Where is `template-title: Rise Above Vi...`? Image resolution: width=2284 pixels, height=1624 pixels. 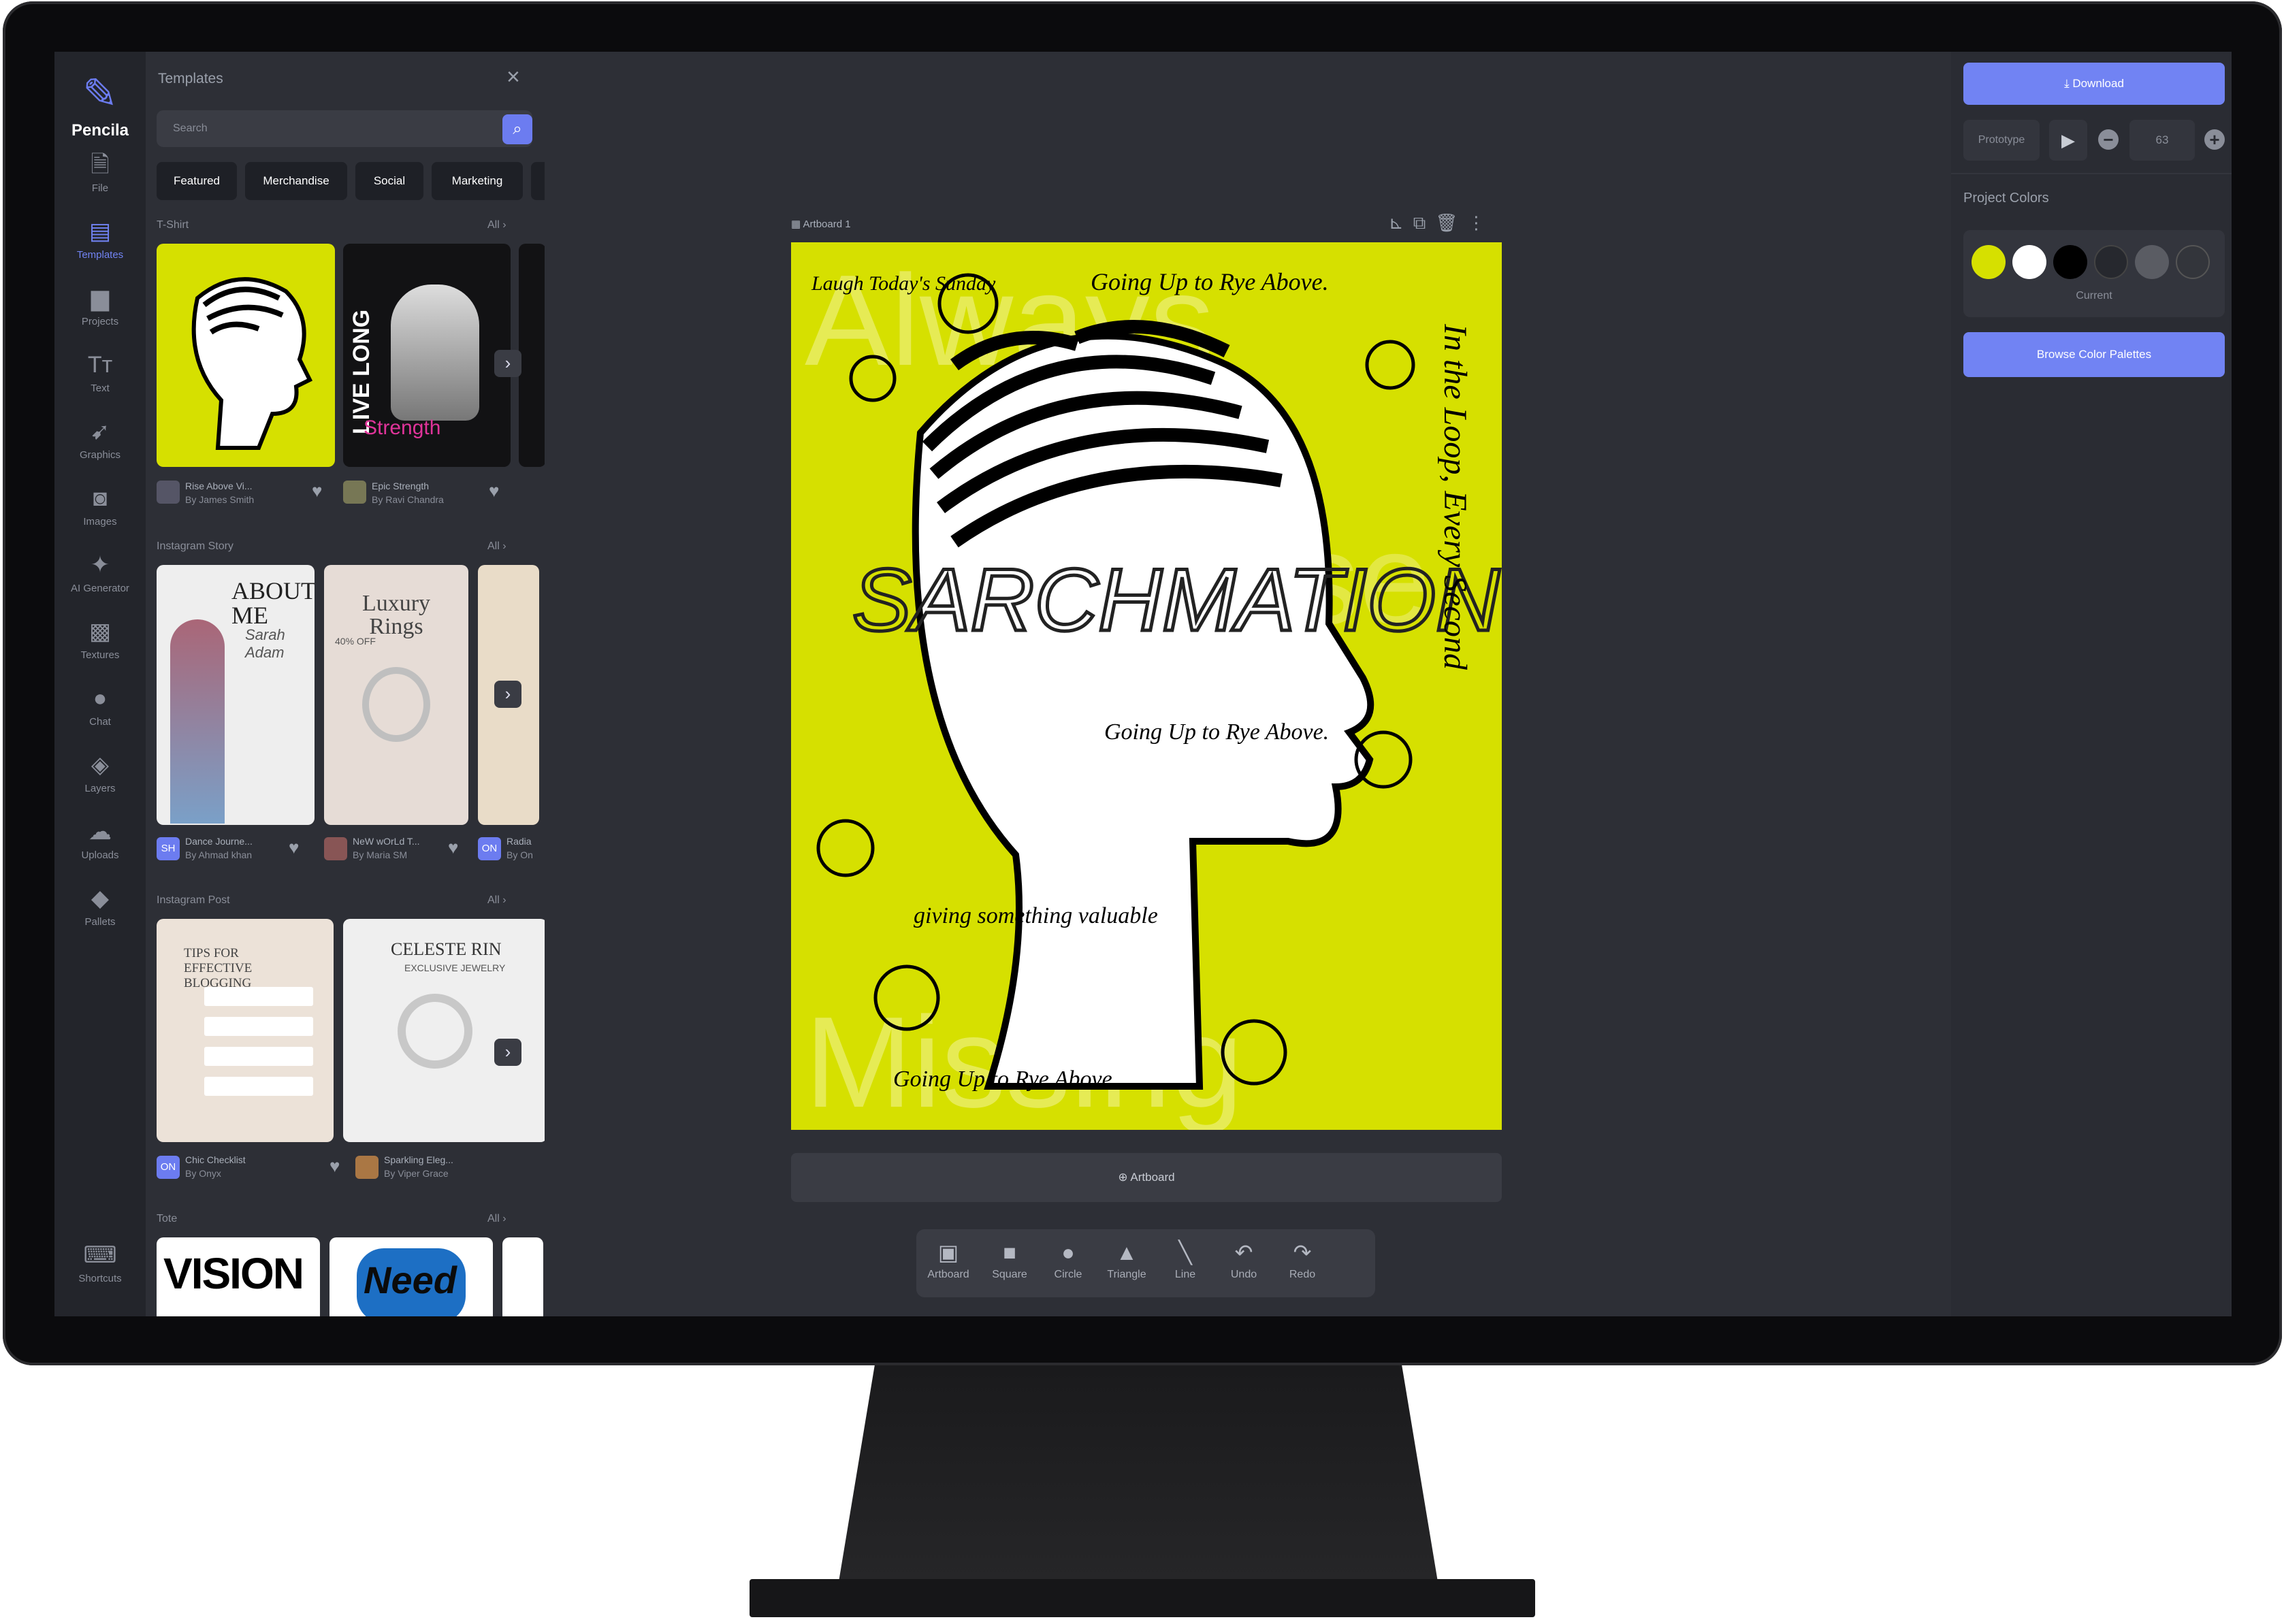
template-title: Rise Above Vi... is located at coordinates (219, 486).